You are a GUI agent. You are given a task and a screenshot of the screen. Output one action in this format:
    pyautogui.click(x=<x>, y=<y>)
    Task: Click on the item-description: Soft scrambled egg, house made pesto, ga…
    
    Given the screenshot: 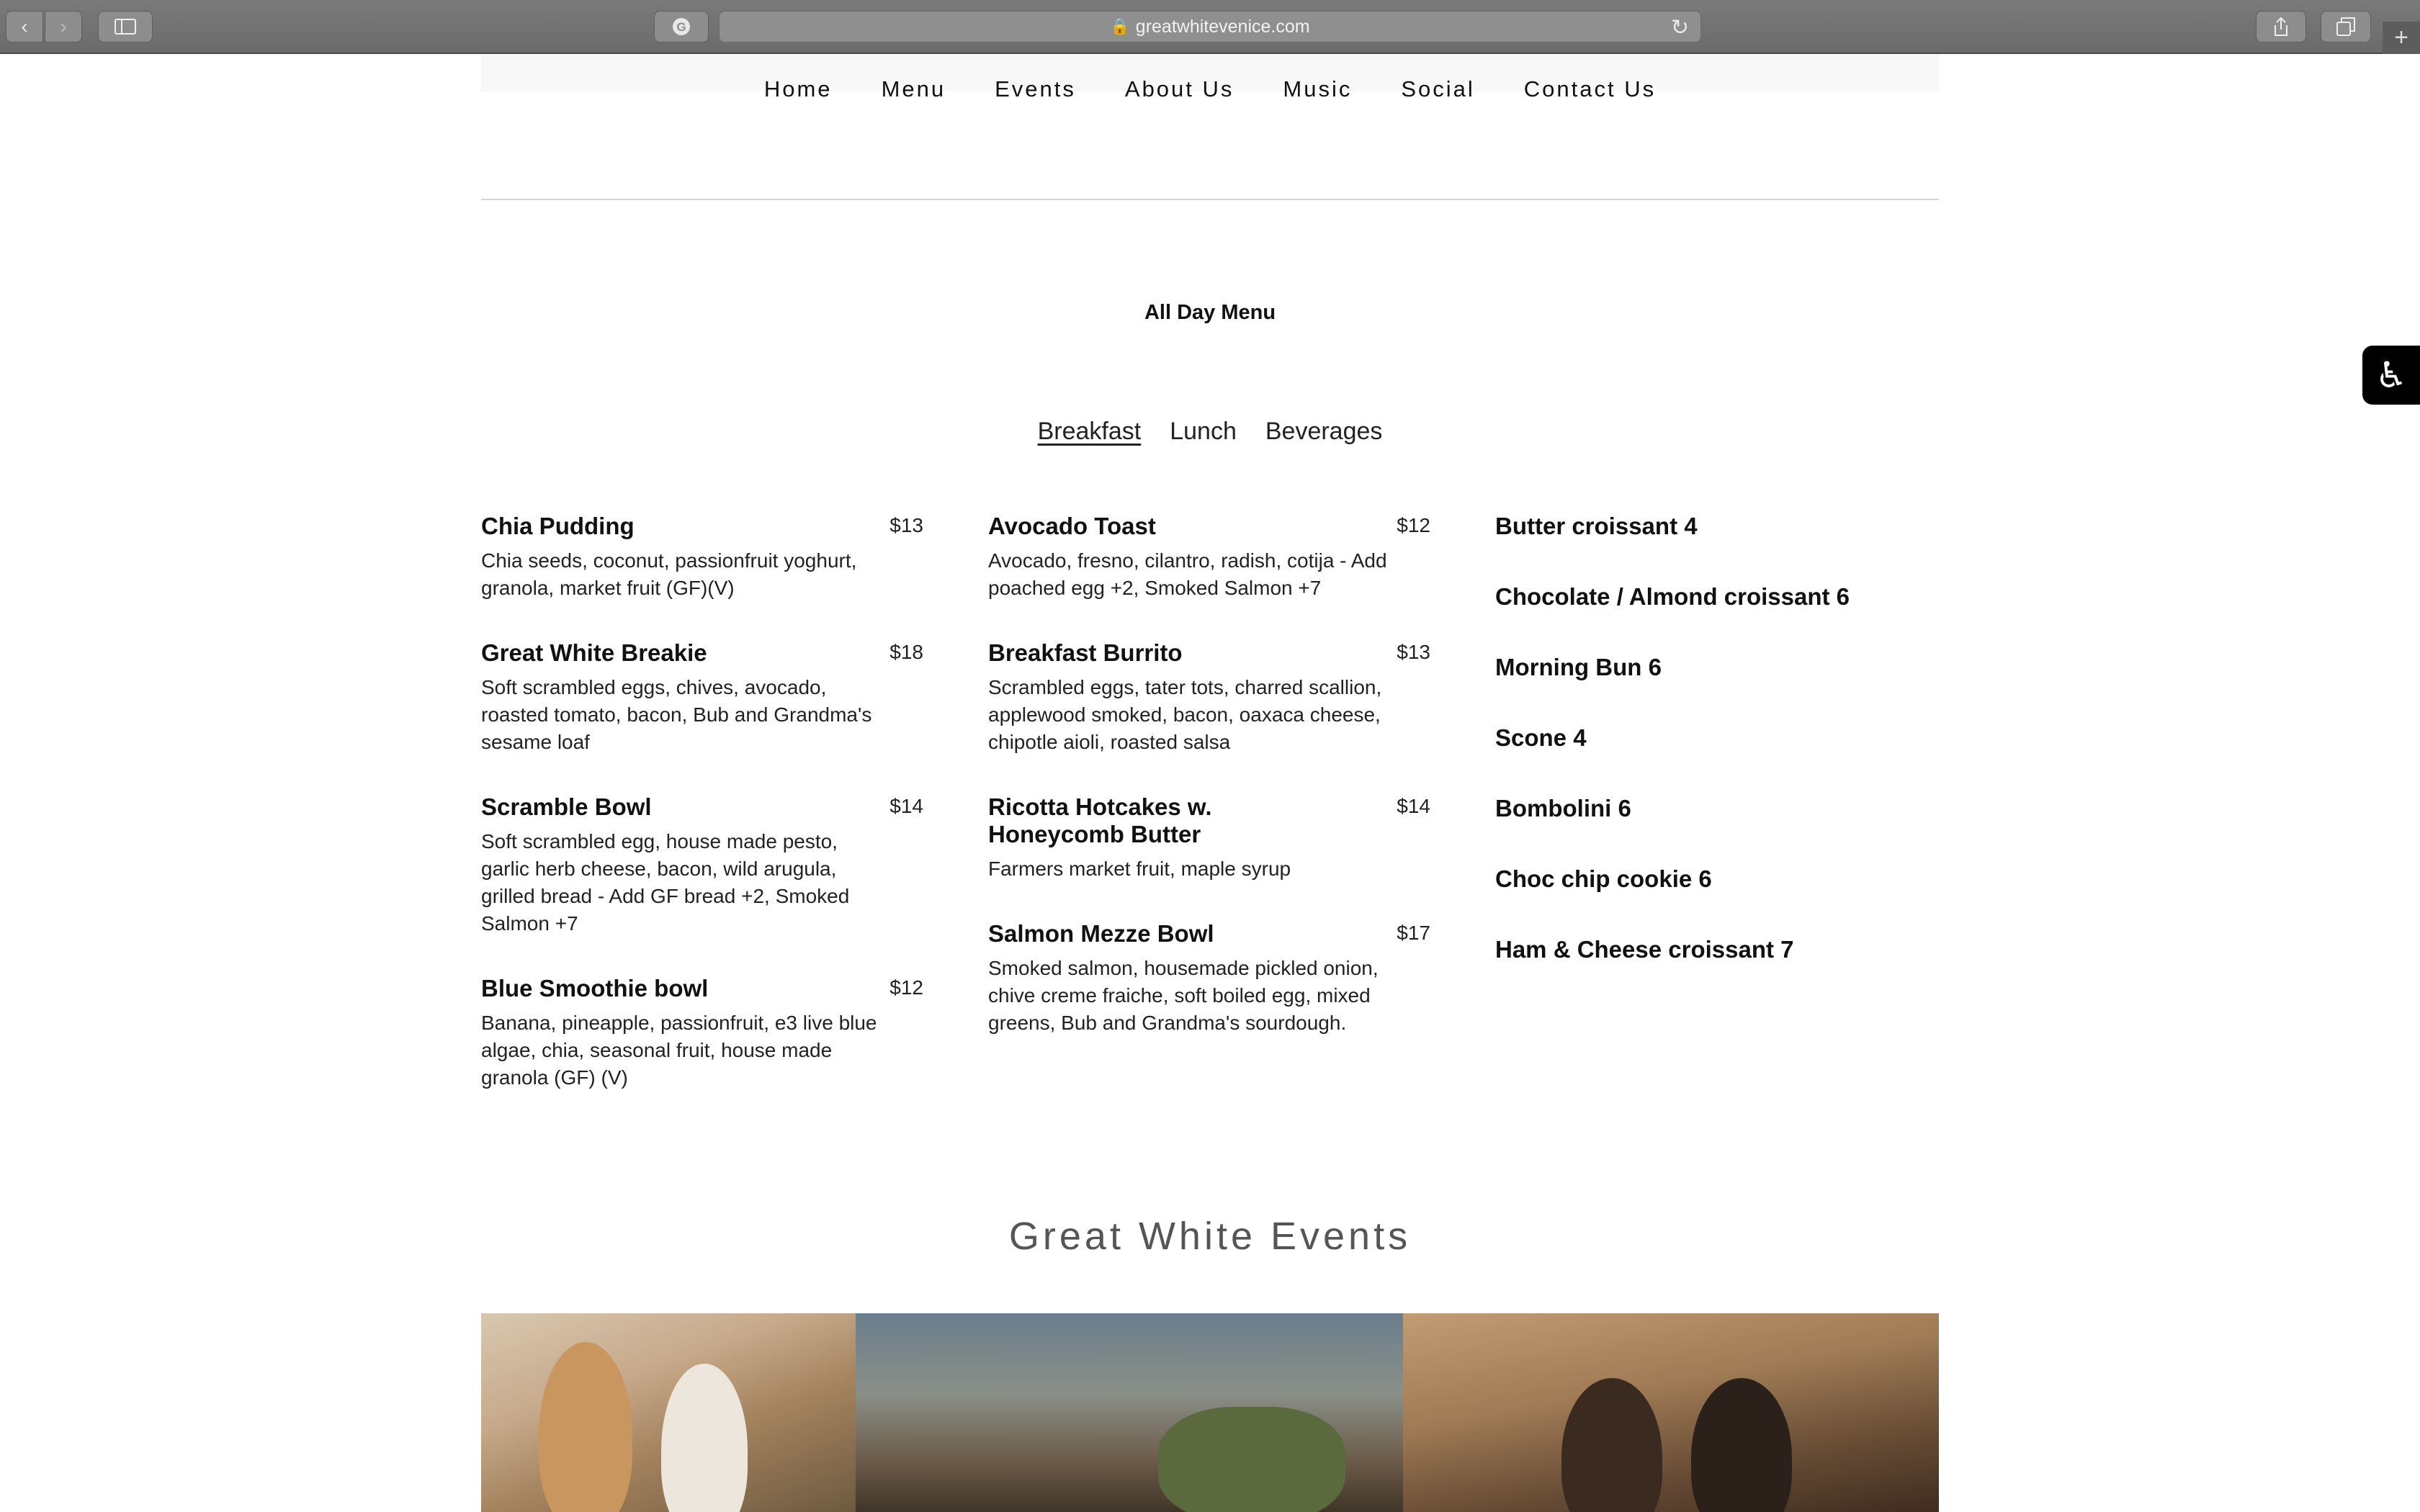 What is the action you would take?
    pyautogui.click(x=665, y=882)
    